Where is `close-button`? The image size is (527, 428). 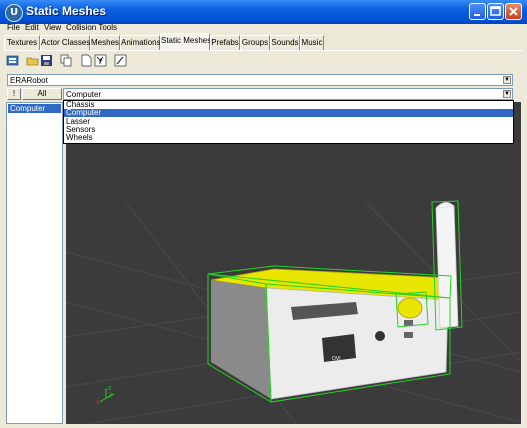 close-button is located at coordinates (513, 11).